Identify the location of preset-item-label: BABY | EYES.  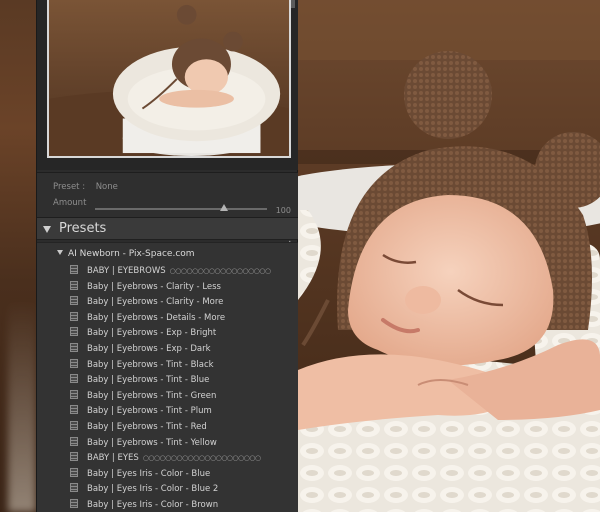
(113, 458).